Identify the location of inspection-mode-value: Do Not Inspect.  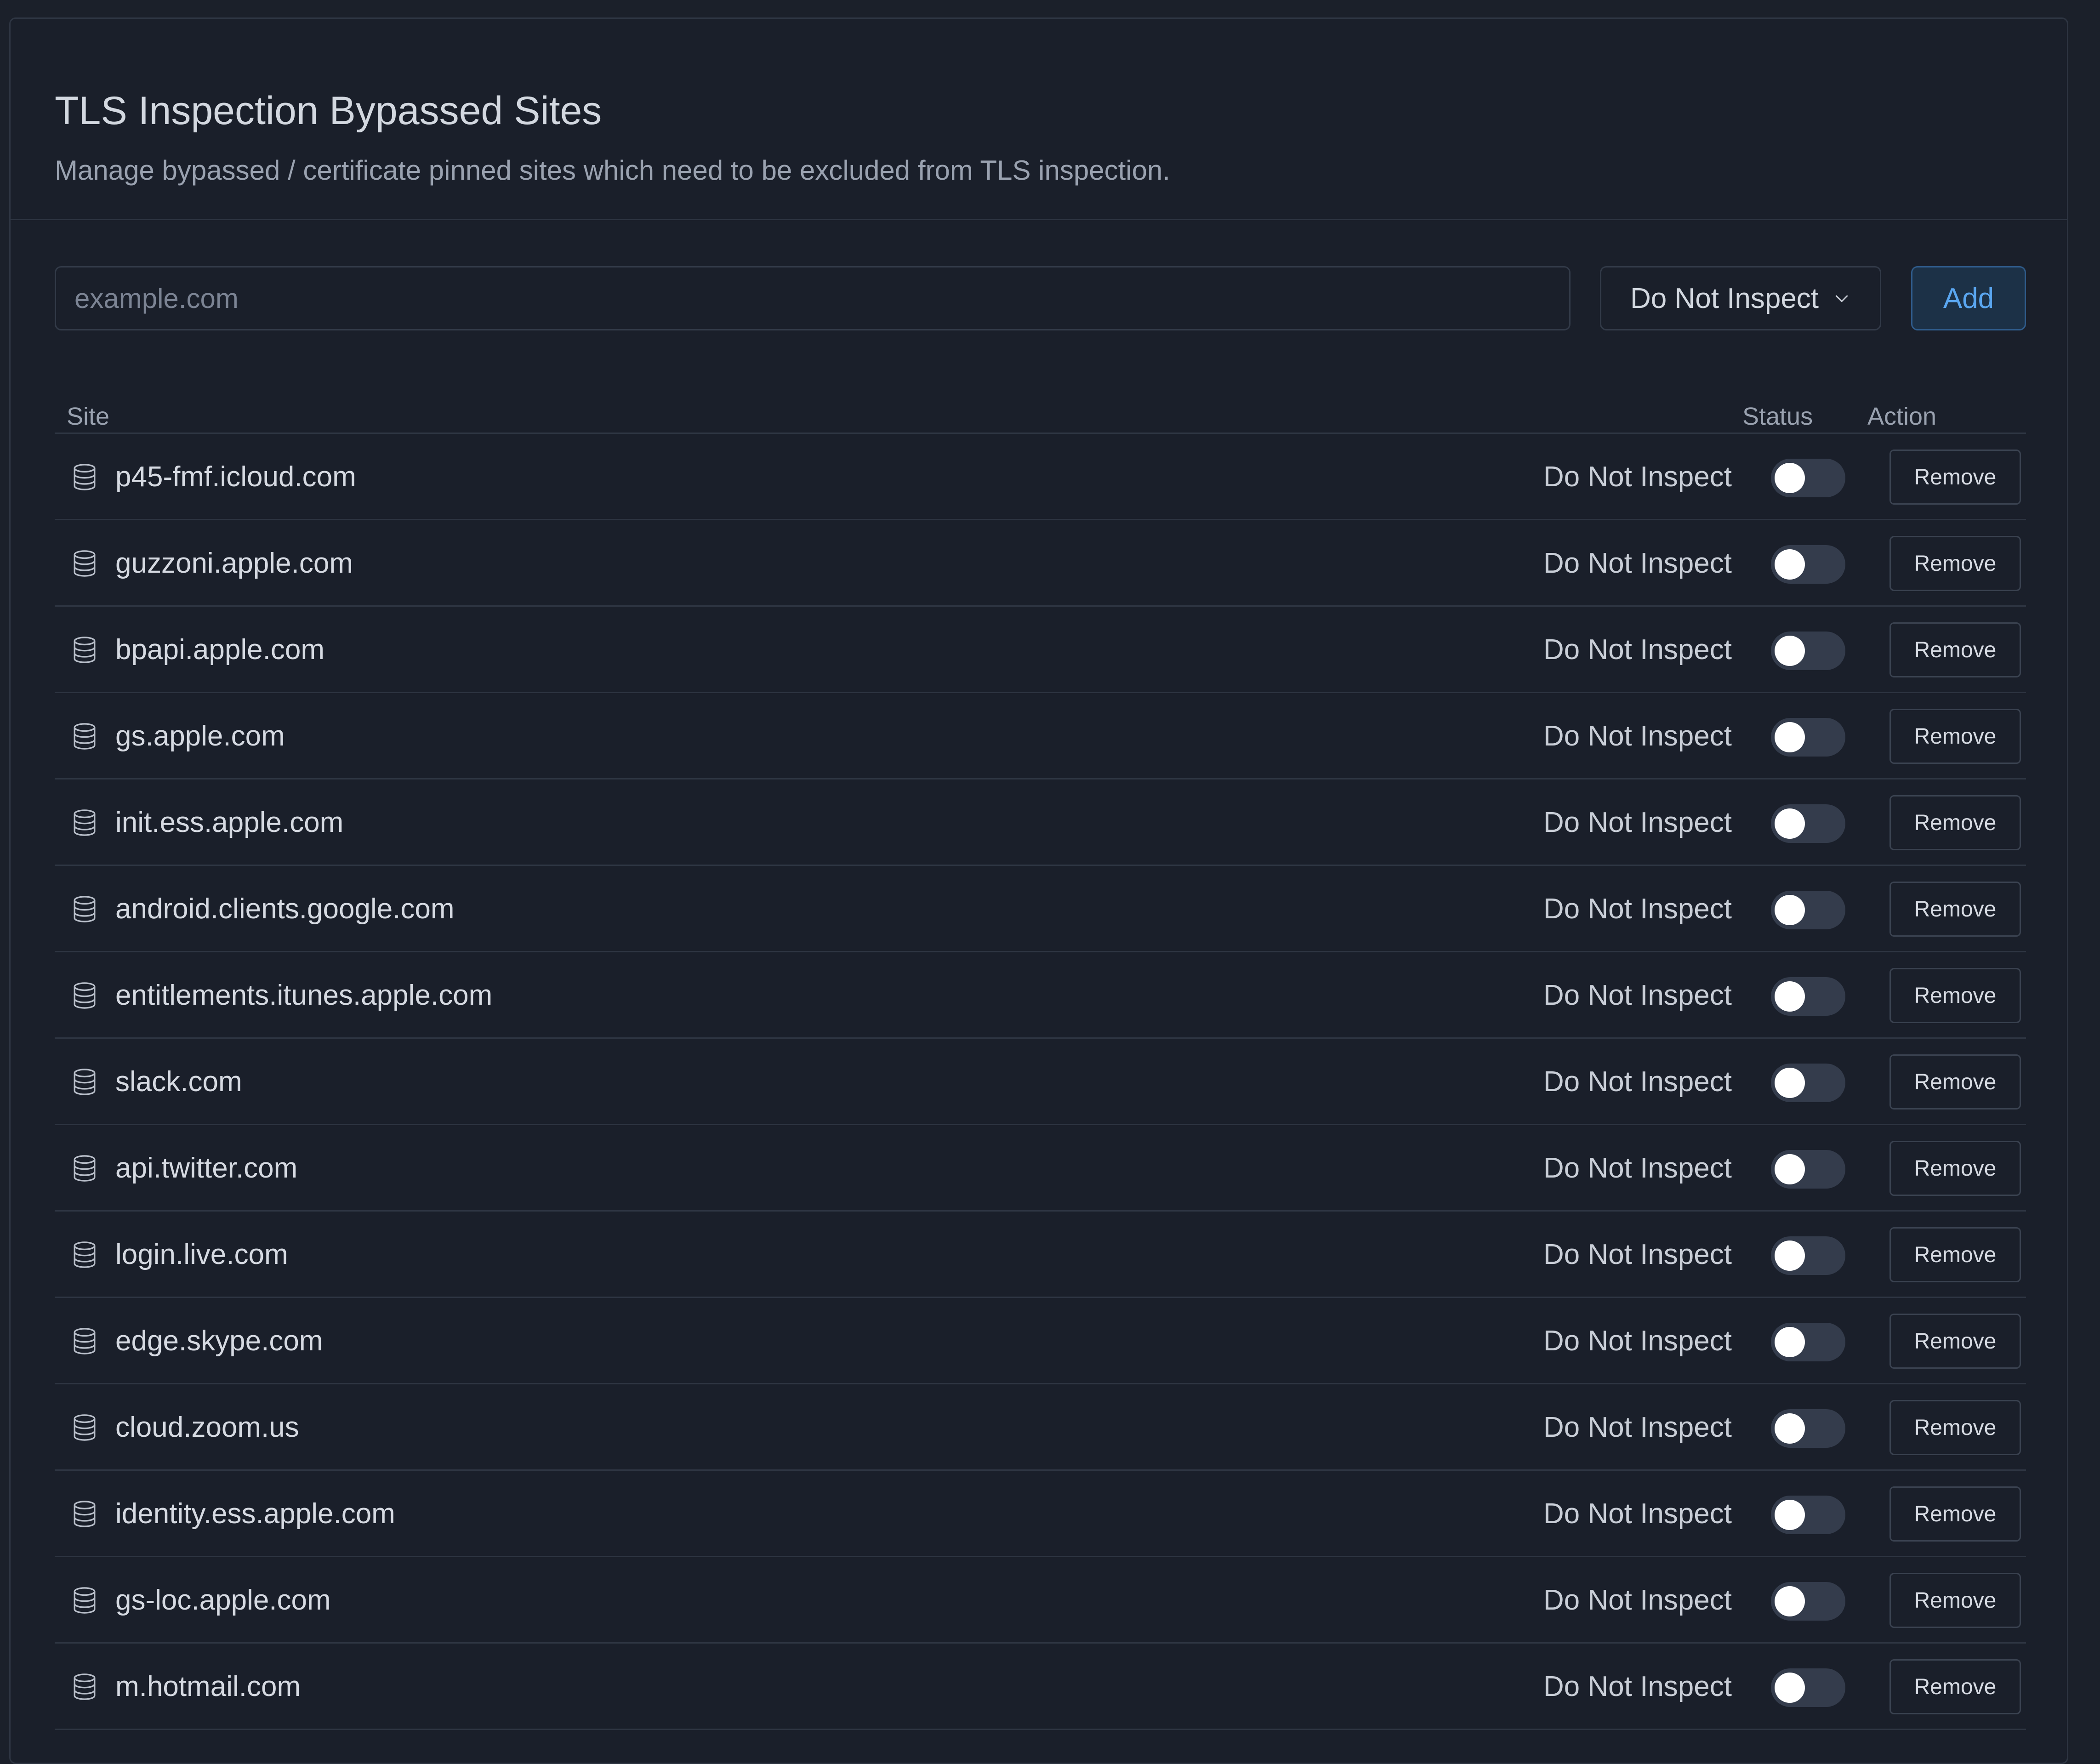
(1724, 298).